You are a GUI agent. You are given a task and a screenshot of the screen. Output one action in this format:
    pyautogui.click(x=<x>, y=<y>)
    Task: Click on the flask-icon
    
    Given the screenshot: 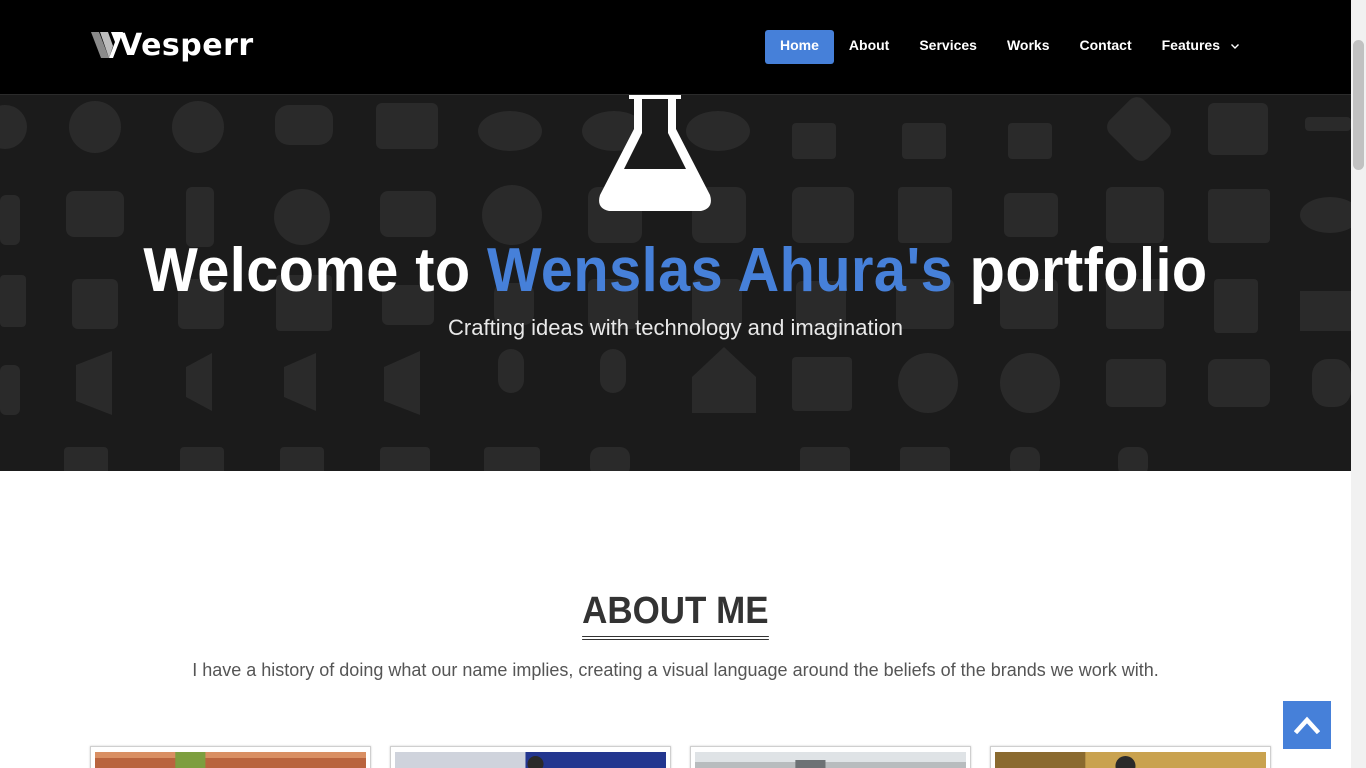 What is the action you would take?
    pyautogui.click(x=655, y=153)
    